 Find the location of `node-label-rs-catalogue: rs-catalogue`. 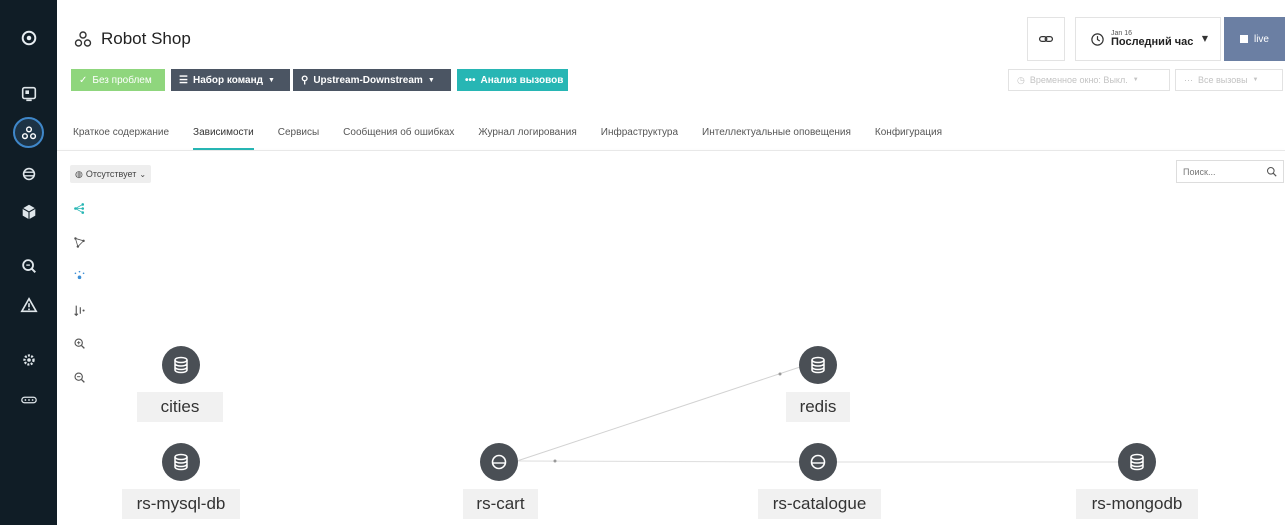

node-label-rs-catalogue: rs-catalogue is located at coordinates (819, 504).